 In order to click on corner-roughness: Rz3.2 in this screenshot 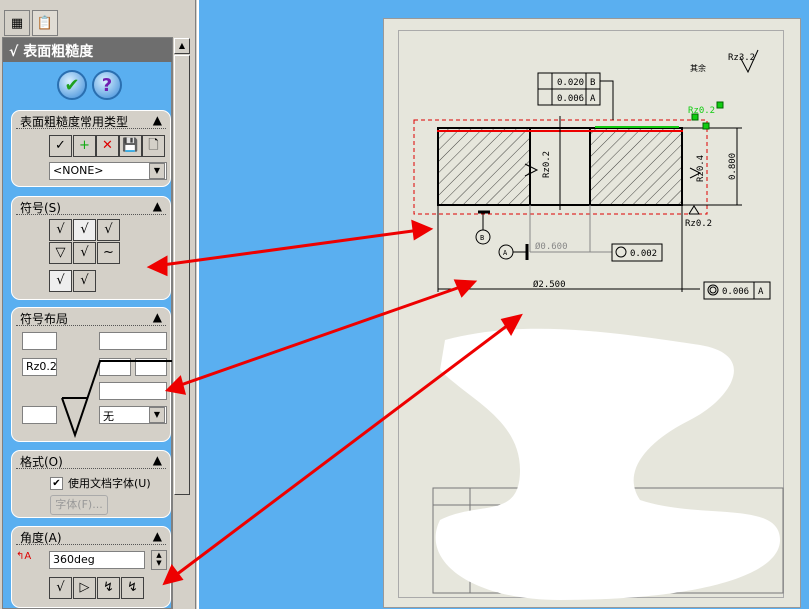, I will do `click(741, 58)`.